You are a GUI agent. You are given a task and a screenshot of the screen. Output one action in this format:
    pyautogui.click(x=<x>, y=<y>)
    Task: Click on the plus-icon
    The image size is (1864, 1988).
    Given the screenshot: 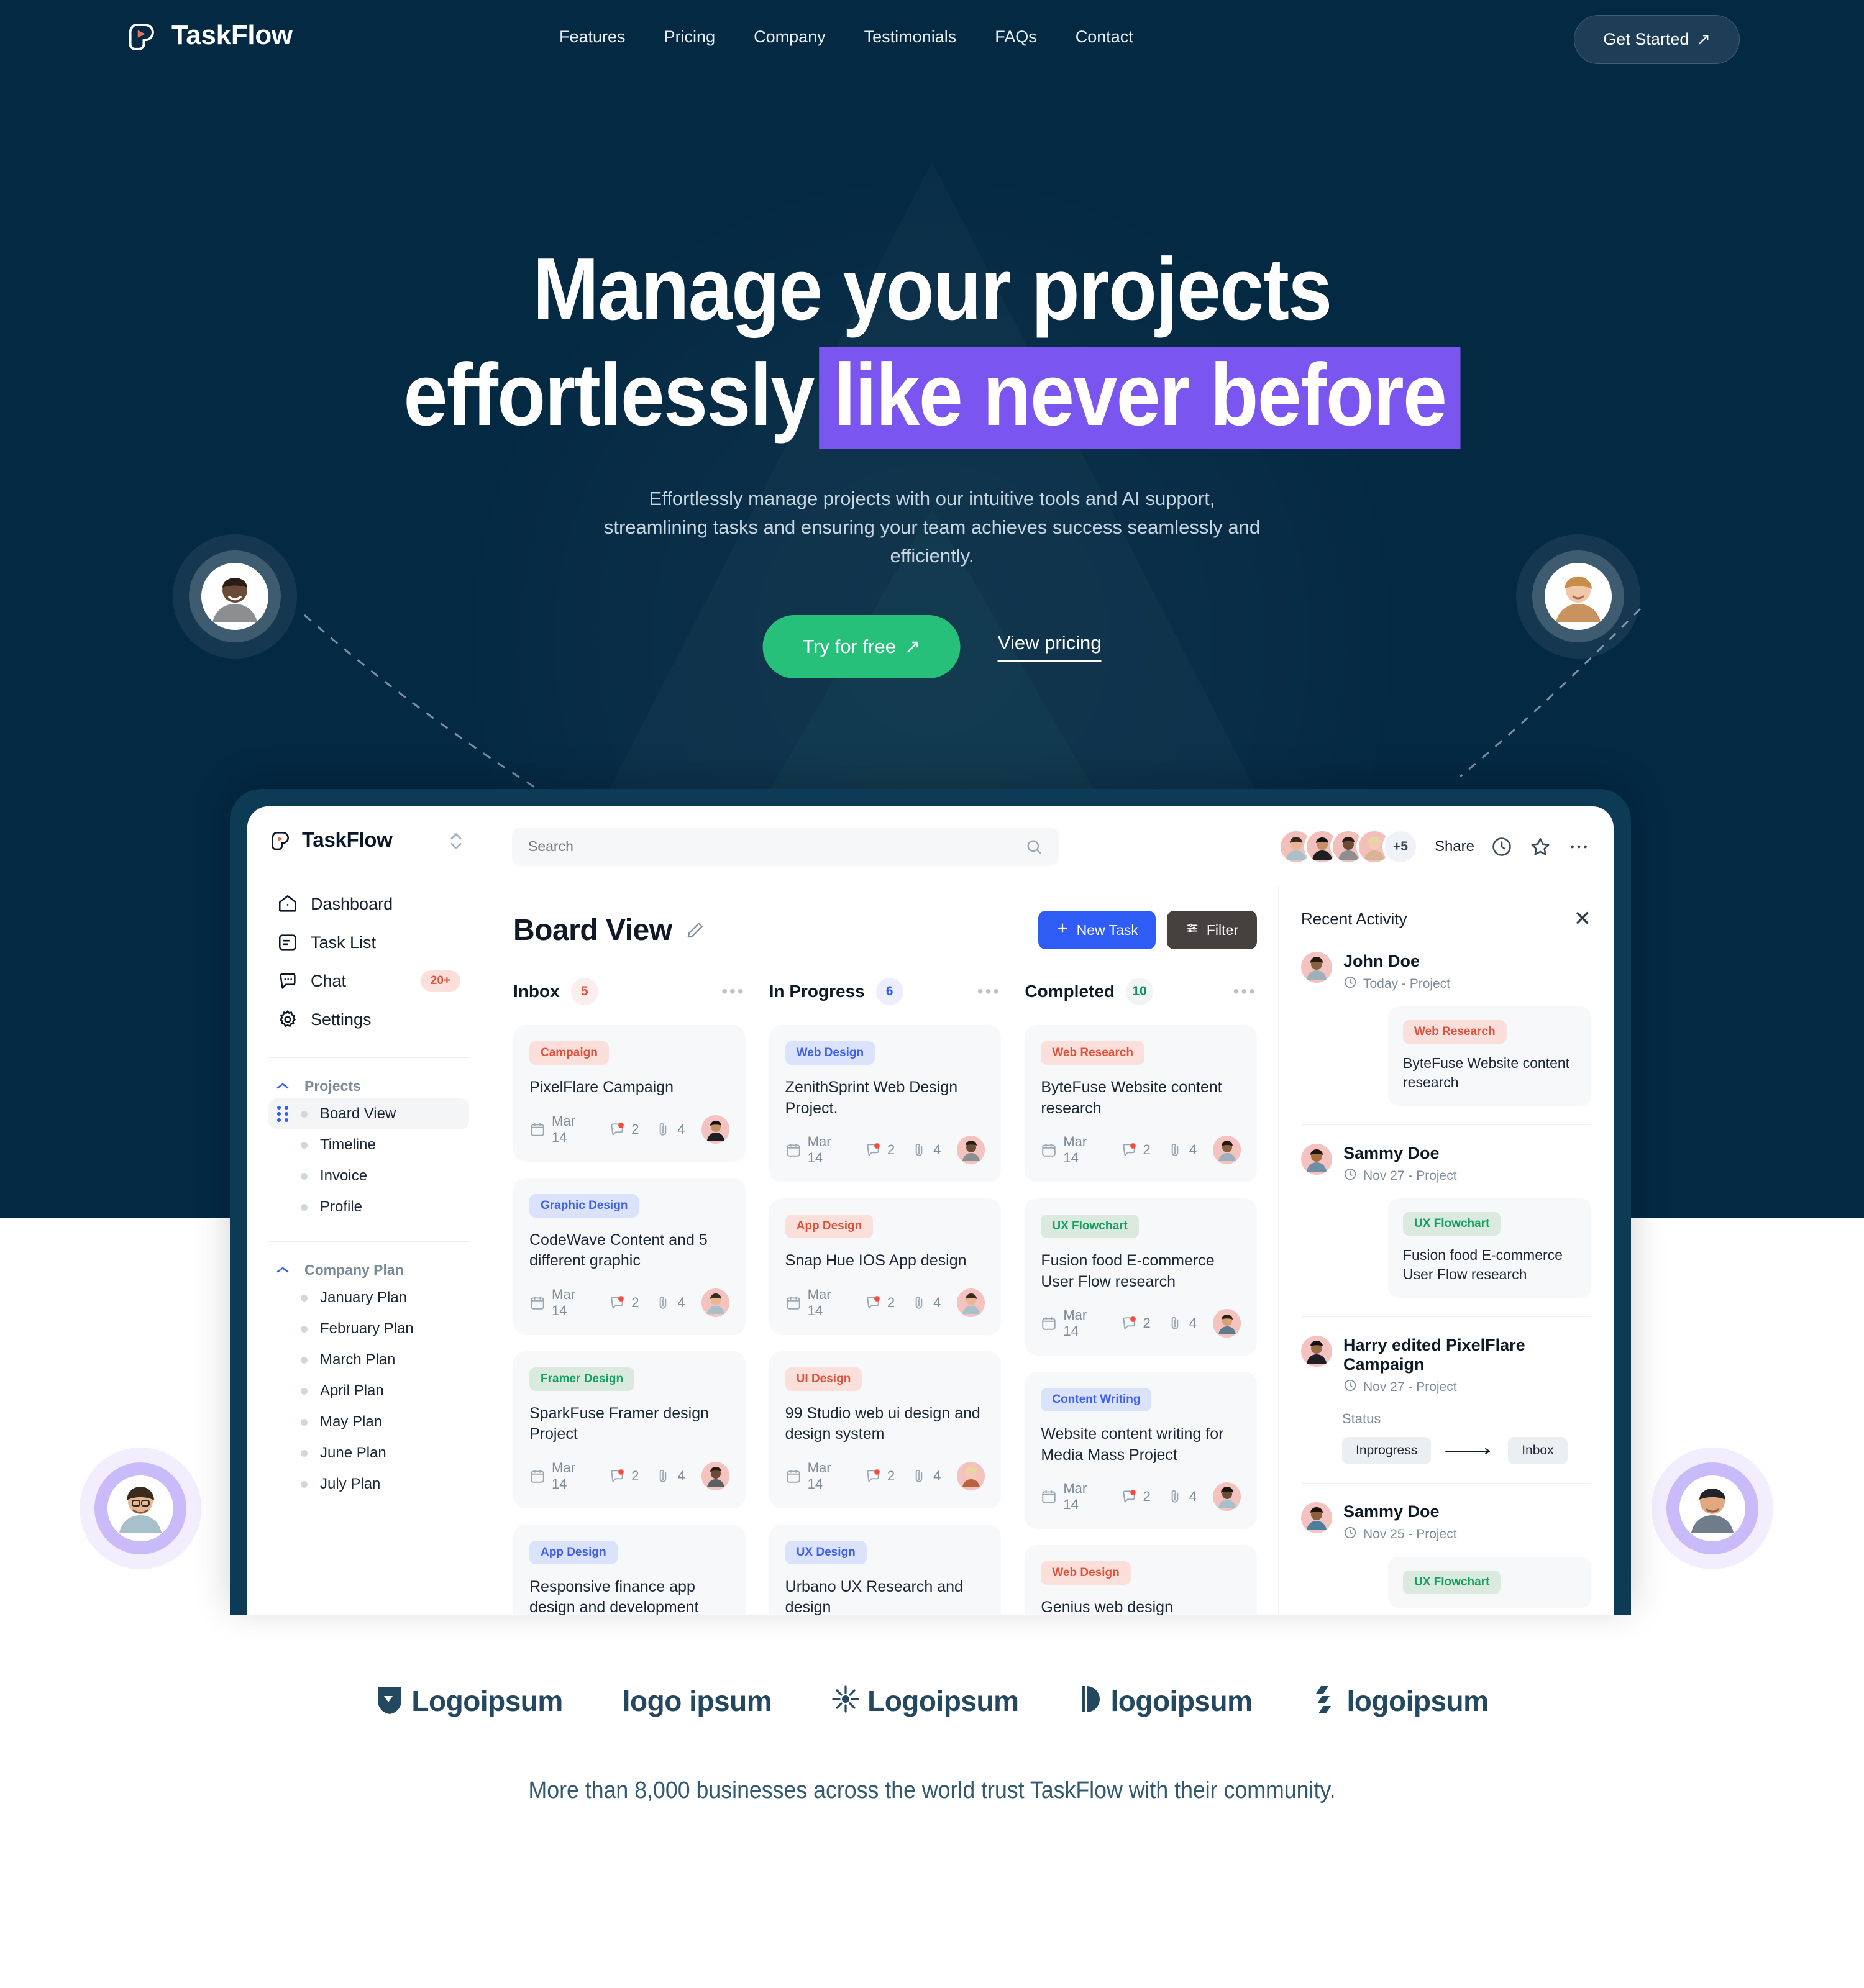 What is the action you would take?
    pyautogui.click(x=1062, y=930)
    